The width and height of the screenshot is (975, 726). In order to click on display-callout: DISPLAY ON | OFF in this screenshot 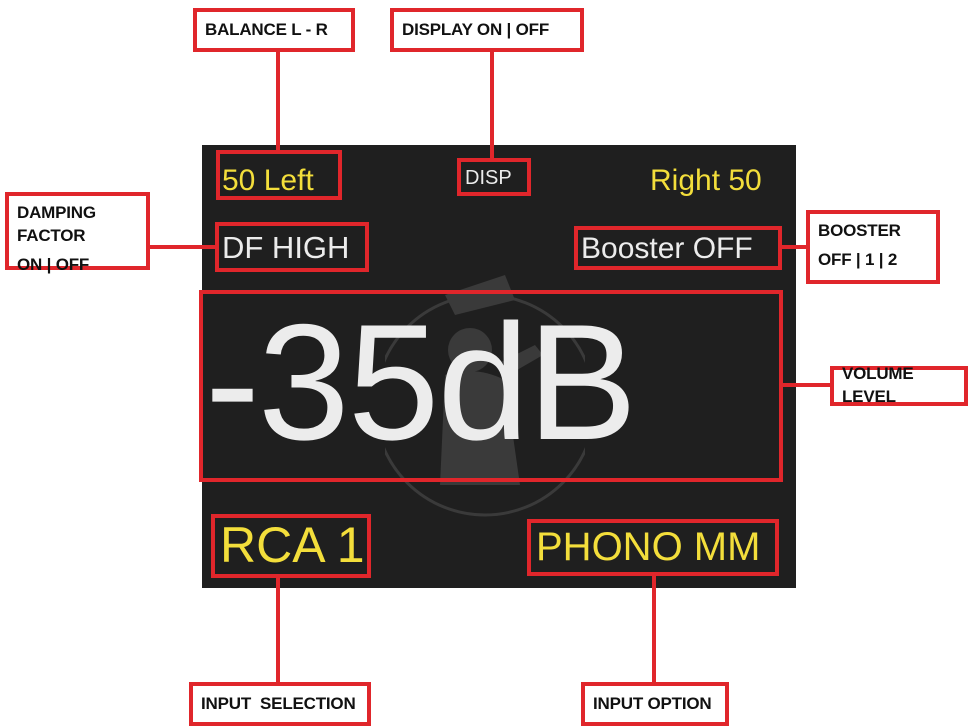, I will do `click(487, 30)`.